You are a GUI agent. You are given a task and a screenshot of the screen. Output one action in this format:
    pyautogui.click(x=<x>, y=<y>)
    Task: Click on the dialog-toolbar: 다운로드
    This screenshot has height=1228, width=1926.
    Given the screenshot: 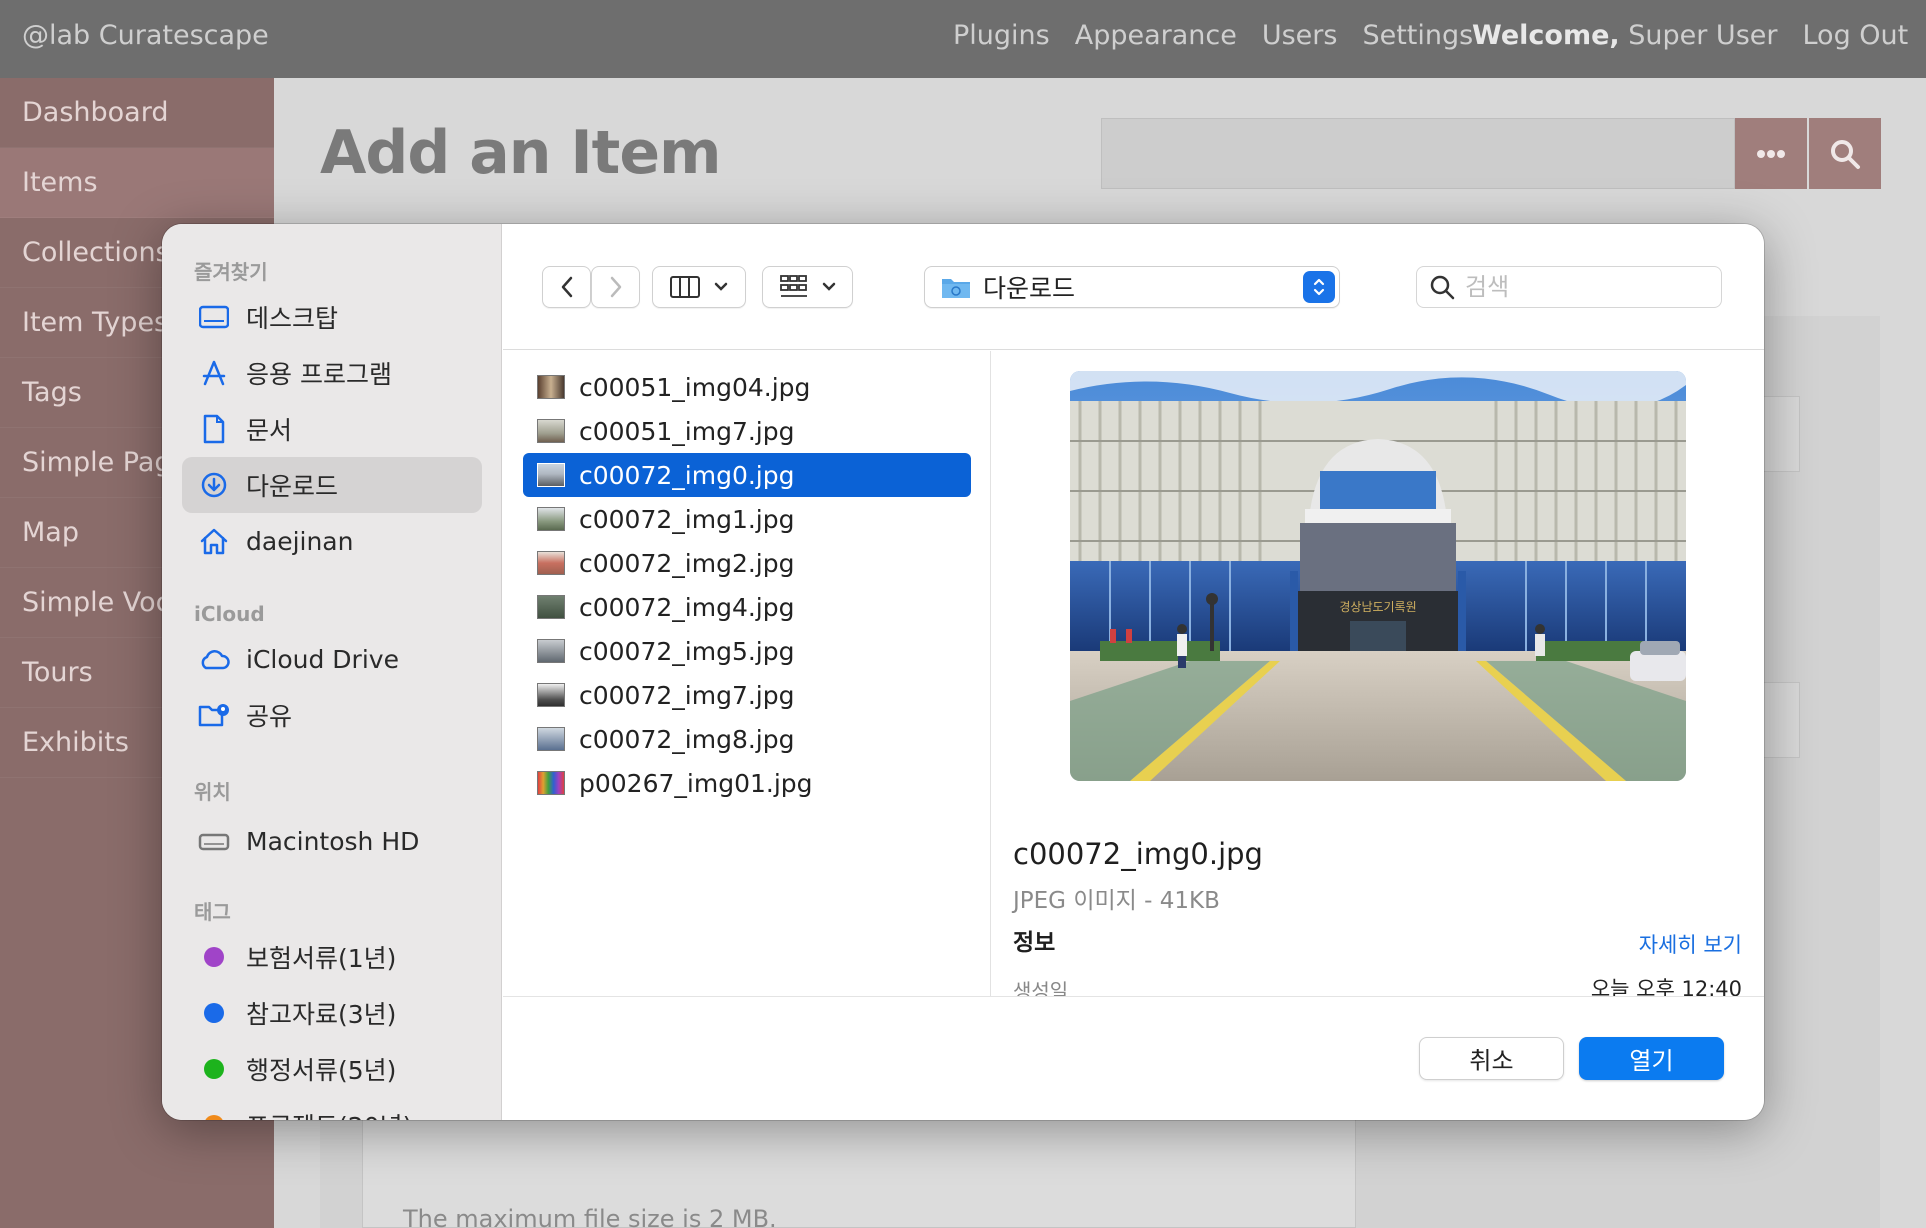 What is the action you would take?
    pyautogui.click(x=1133, y=287)
    